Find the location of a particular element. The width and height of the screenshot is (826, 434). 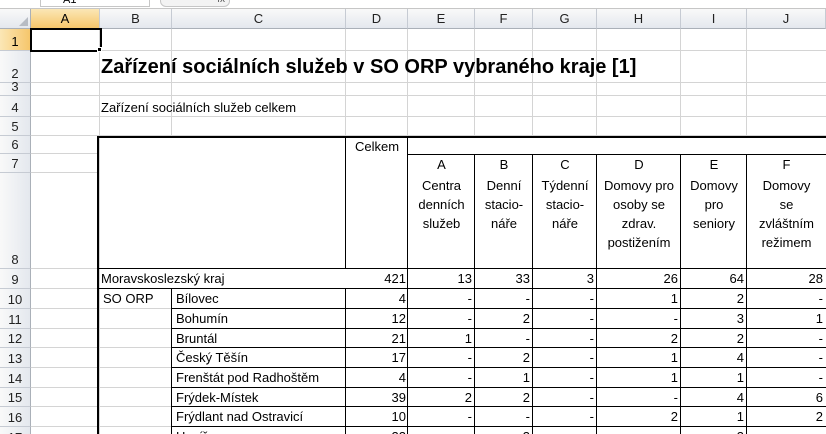

column-header: G is located at coordinates (565, 19).